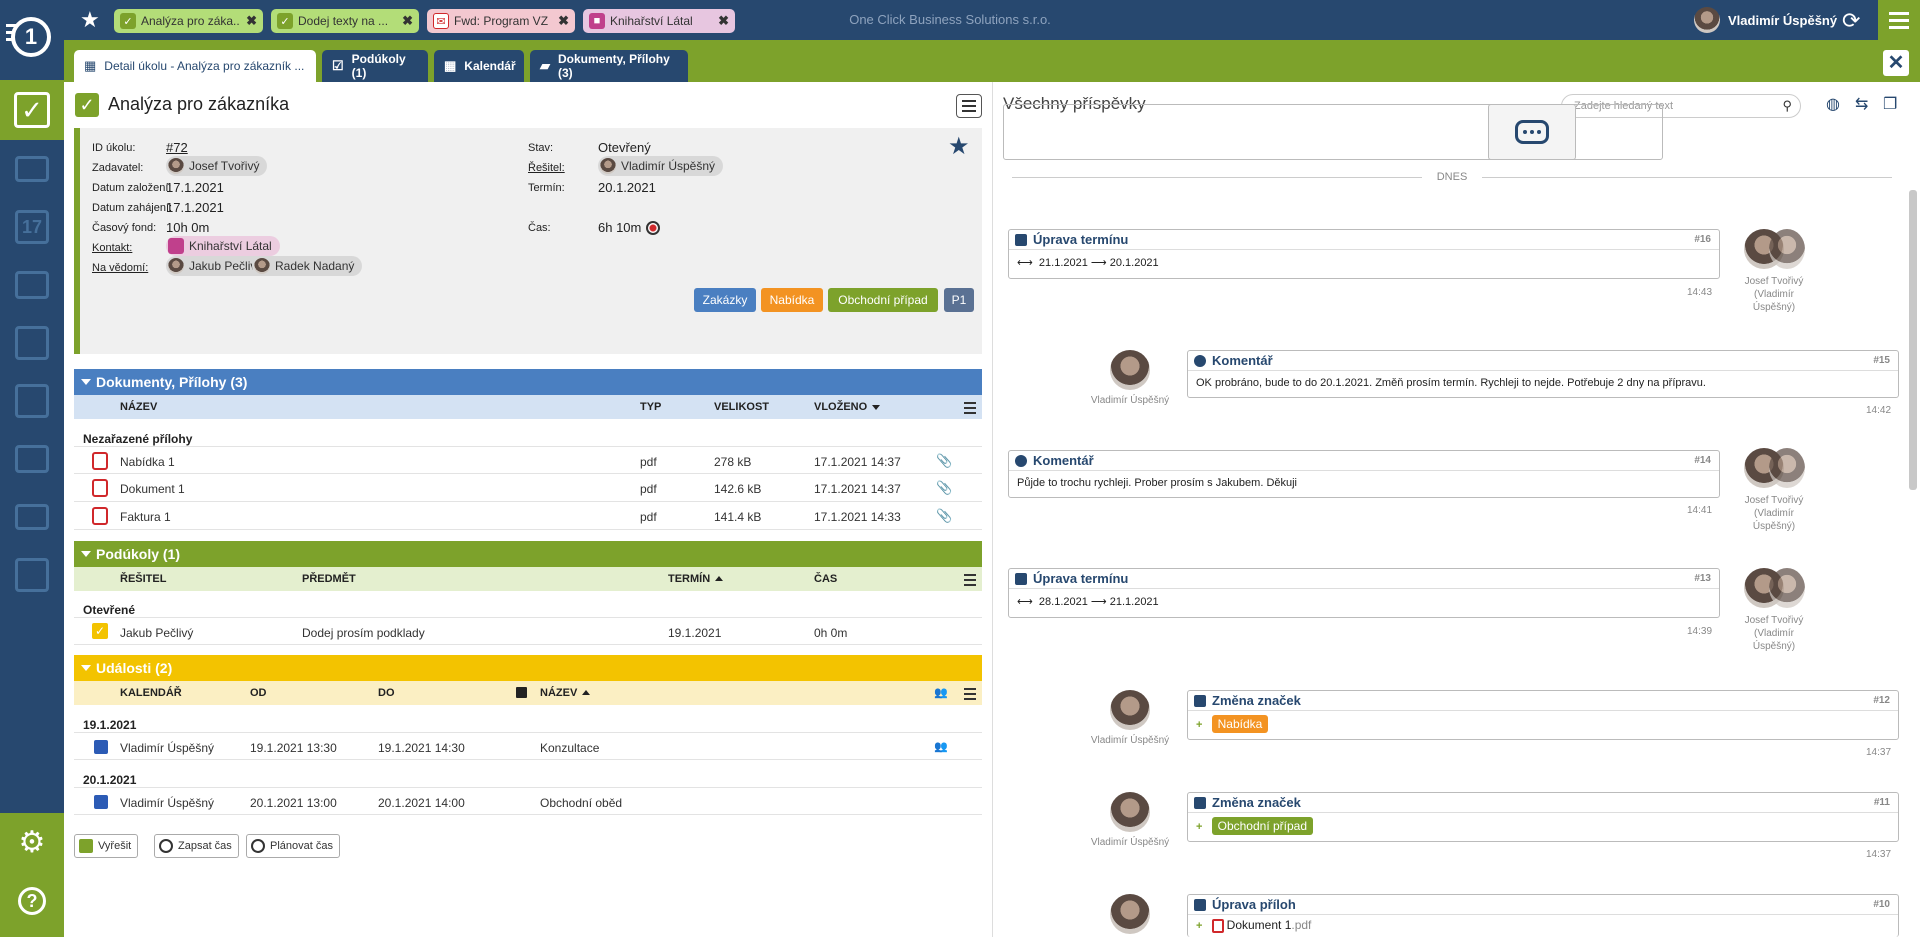  Describe the element at coordinates (792, 300) in the screenshot. I see `tag-button-nabidka: Nabídka` at that location.